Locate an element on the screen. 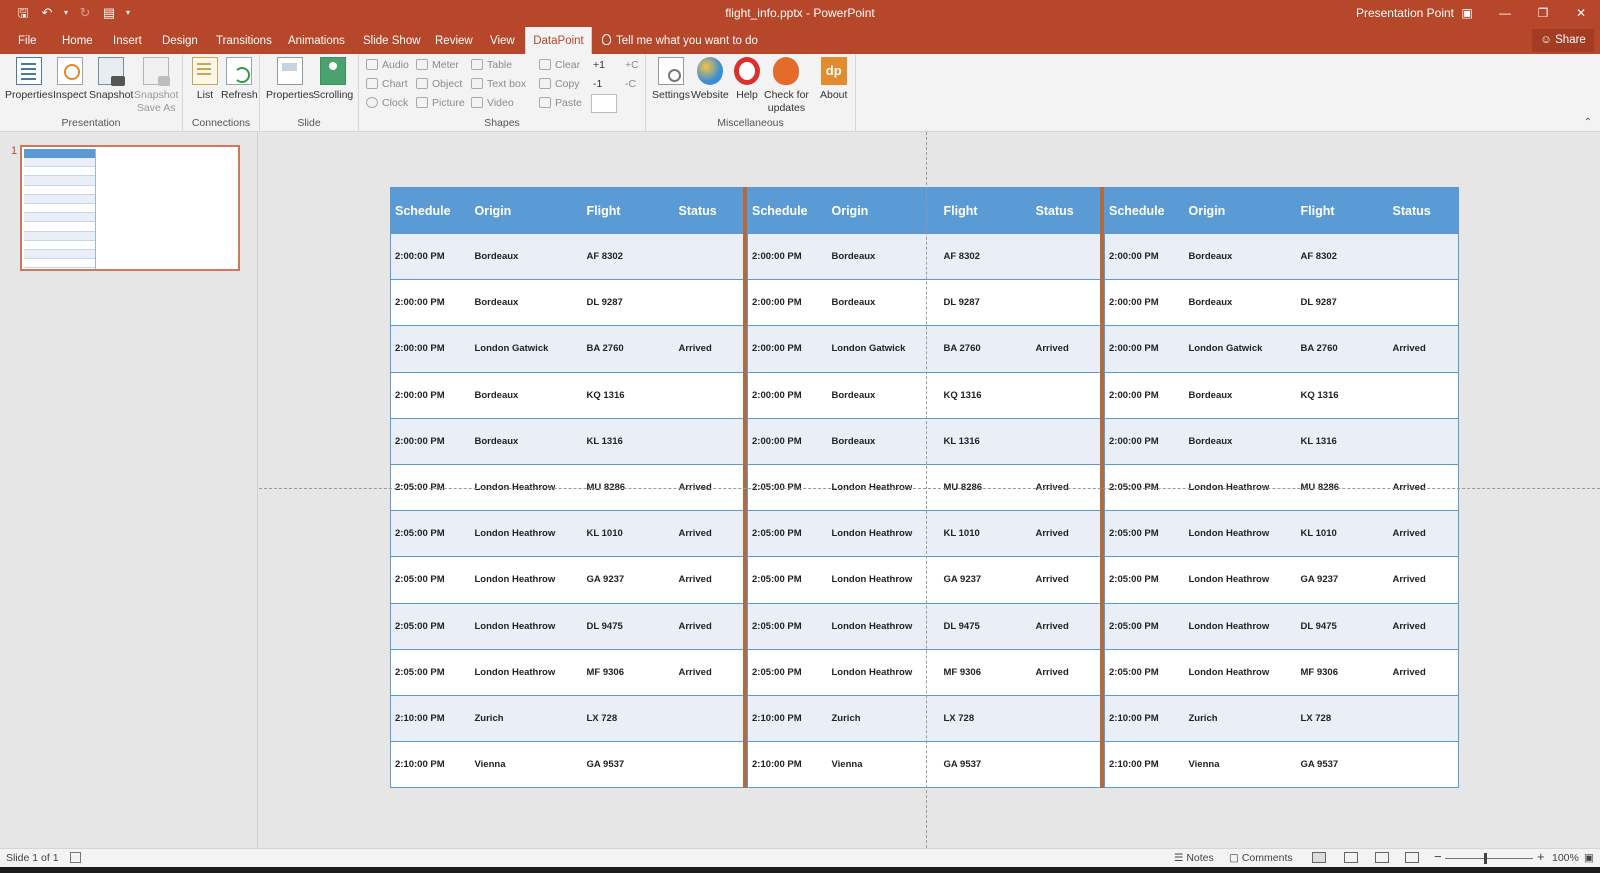  table-cell: London Gatwick is located at coordinates (883, 349).